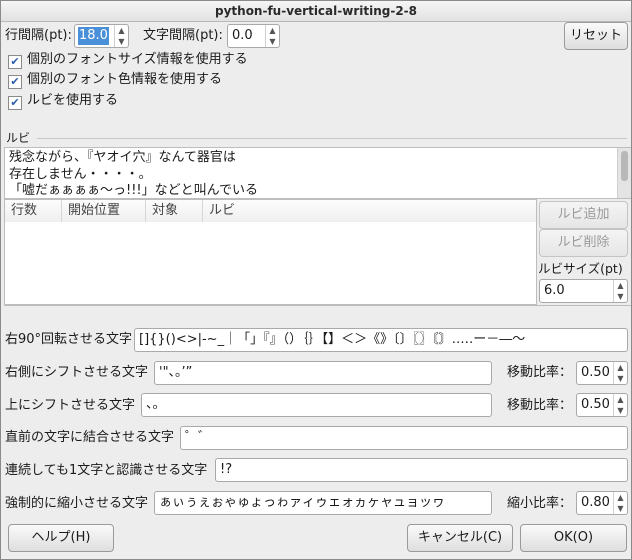  Describe the element at coordinates (540, 405) in the screenshot. I see `up-ratio-label: 移動比率：` at that location.